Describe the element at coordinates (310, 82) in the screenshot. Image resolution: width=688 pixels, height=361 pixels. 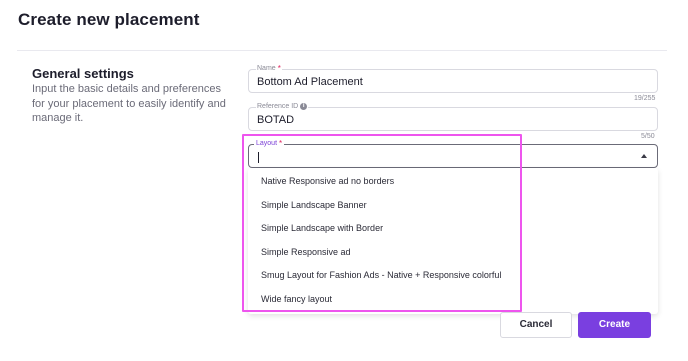
I see `name-field-value: Bottom Ad Placement` at that location.